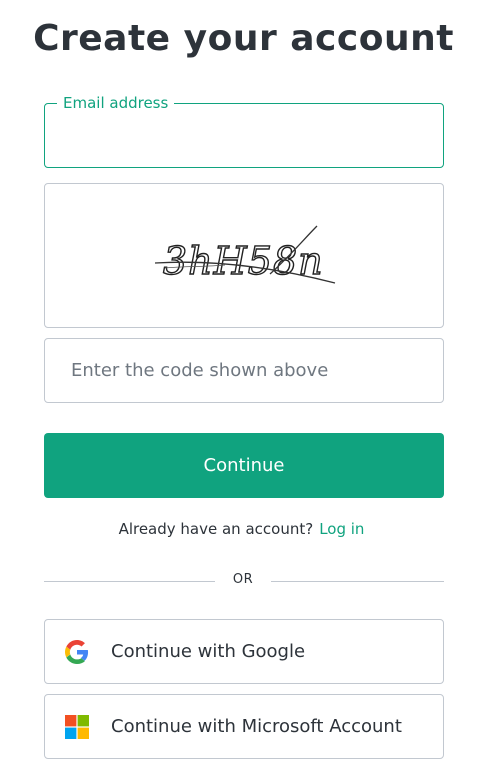 The image size is (493, 782). I want to click on google-icon, so click(77, 651).